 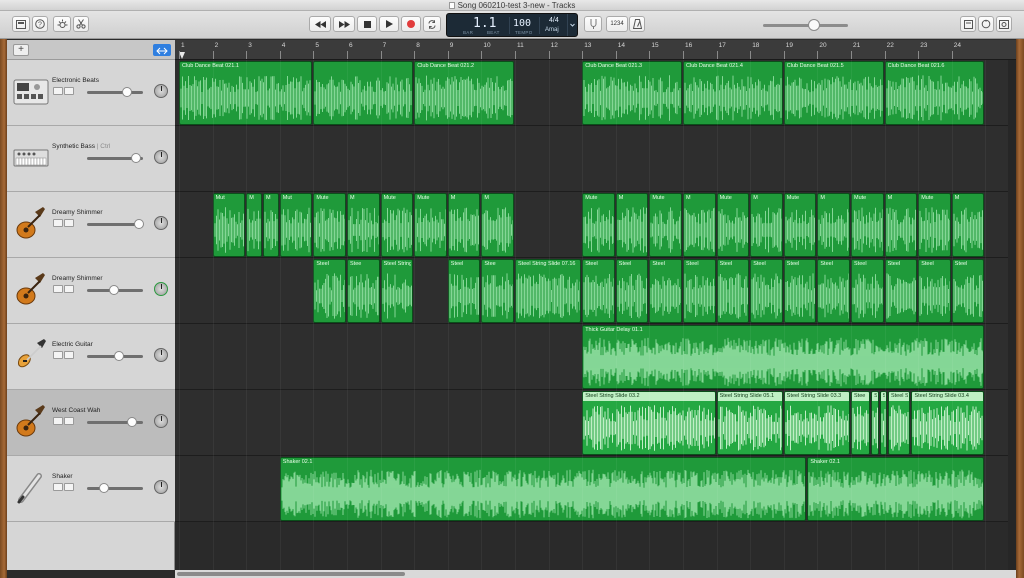 What do you see at coordinates (320, 24) in the screenshot?
I see `rewind-button` at bounding box center [320, 24].